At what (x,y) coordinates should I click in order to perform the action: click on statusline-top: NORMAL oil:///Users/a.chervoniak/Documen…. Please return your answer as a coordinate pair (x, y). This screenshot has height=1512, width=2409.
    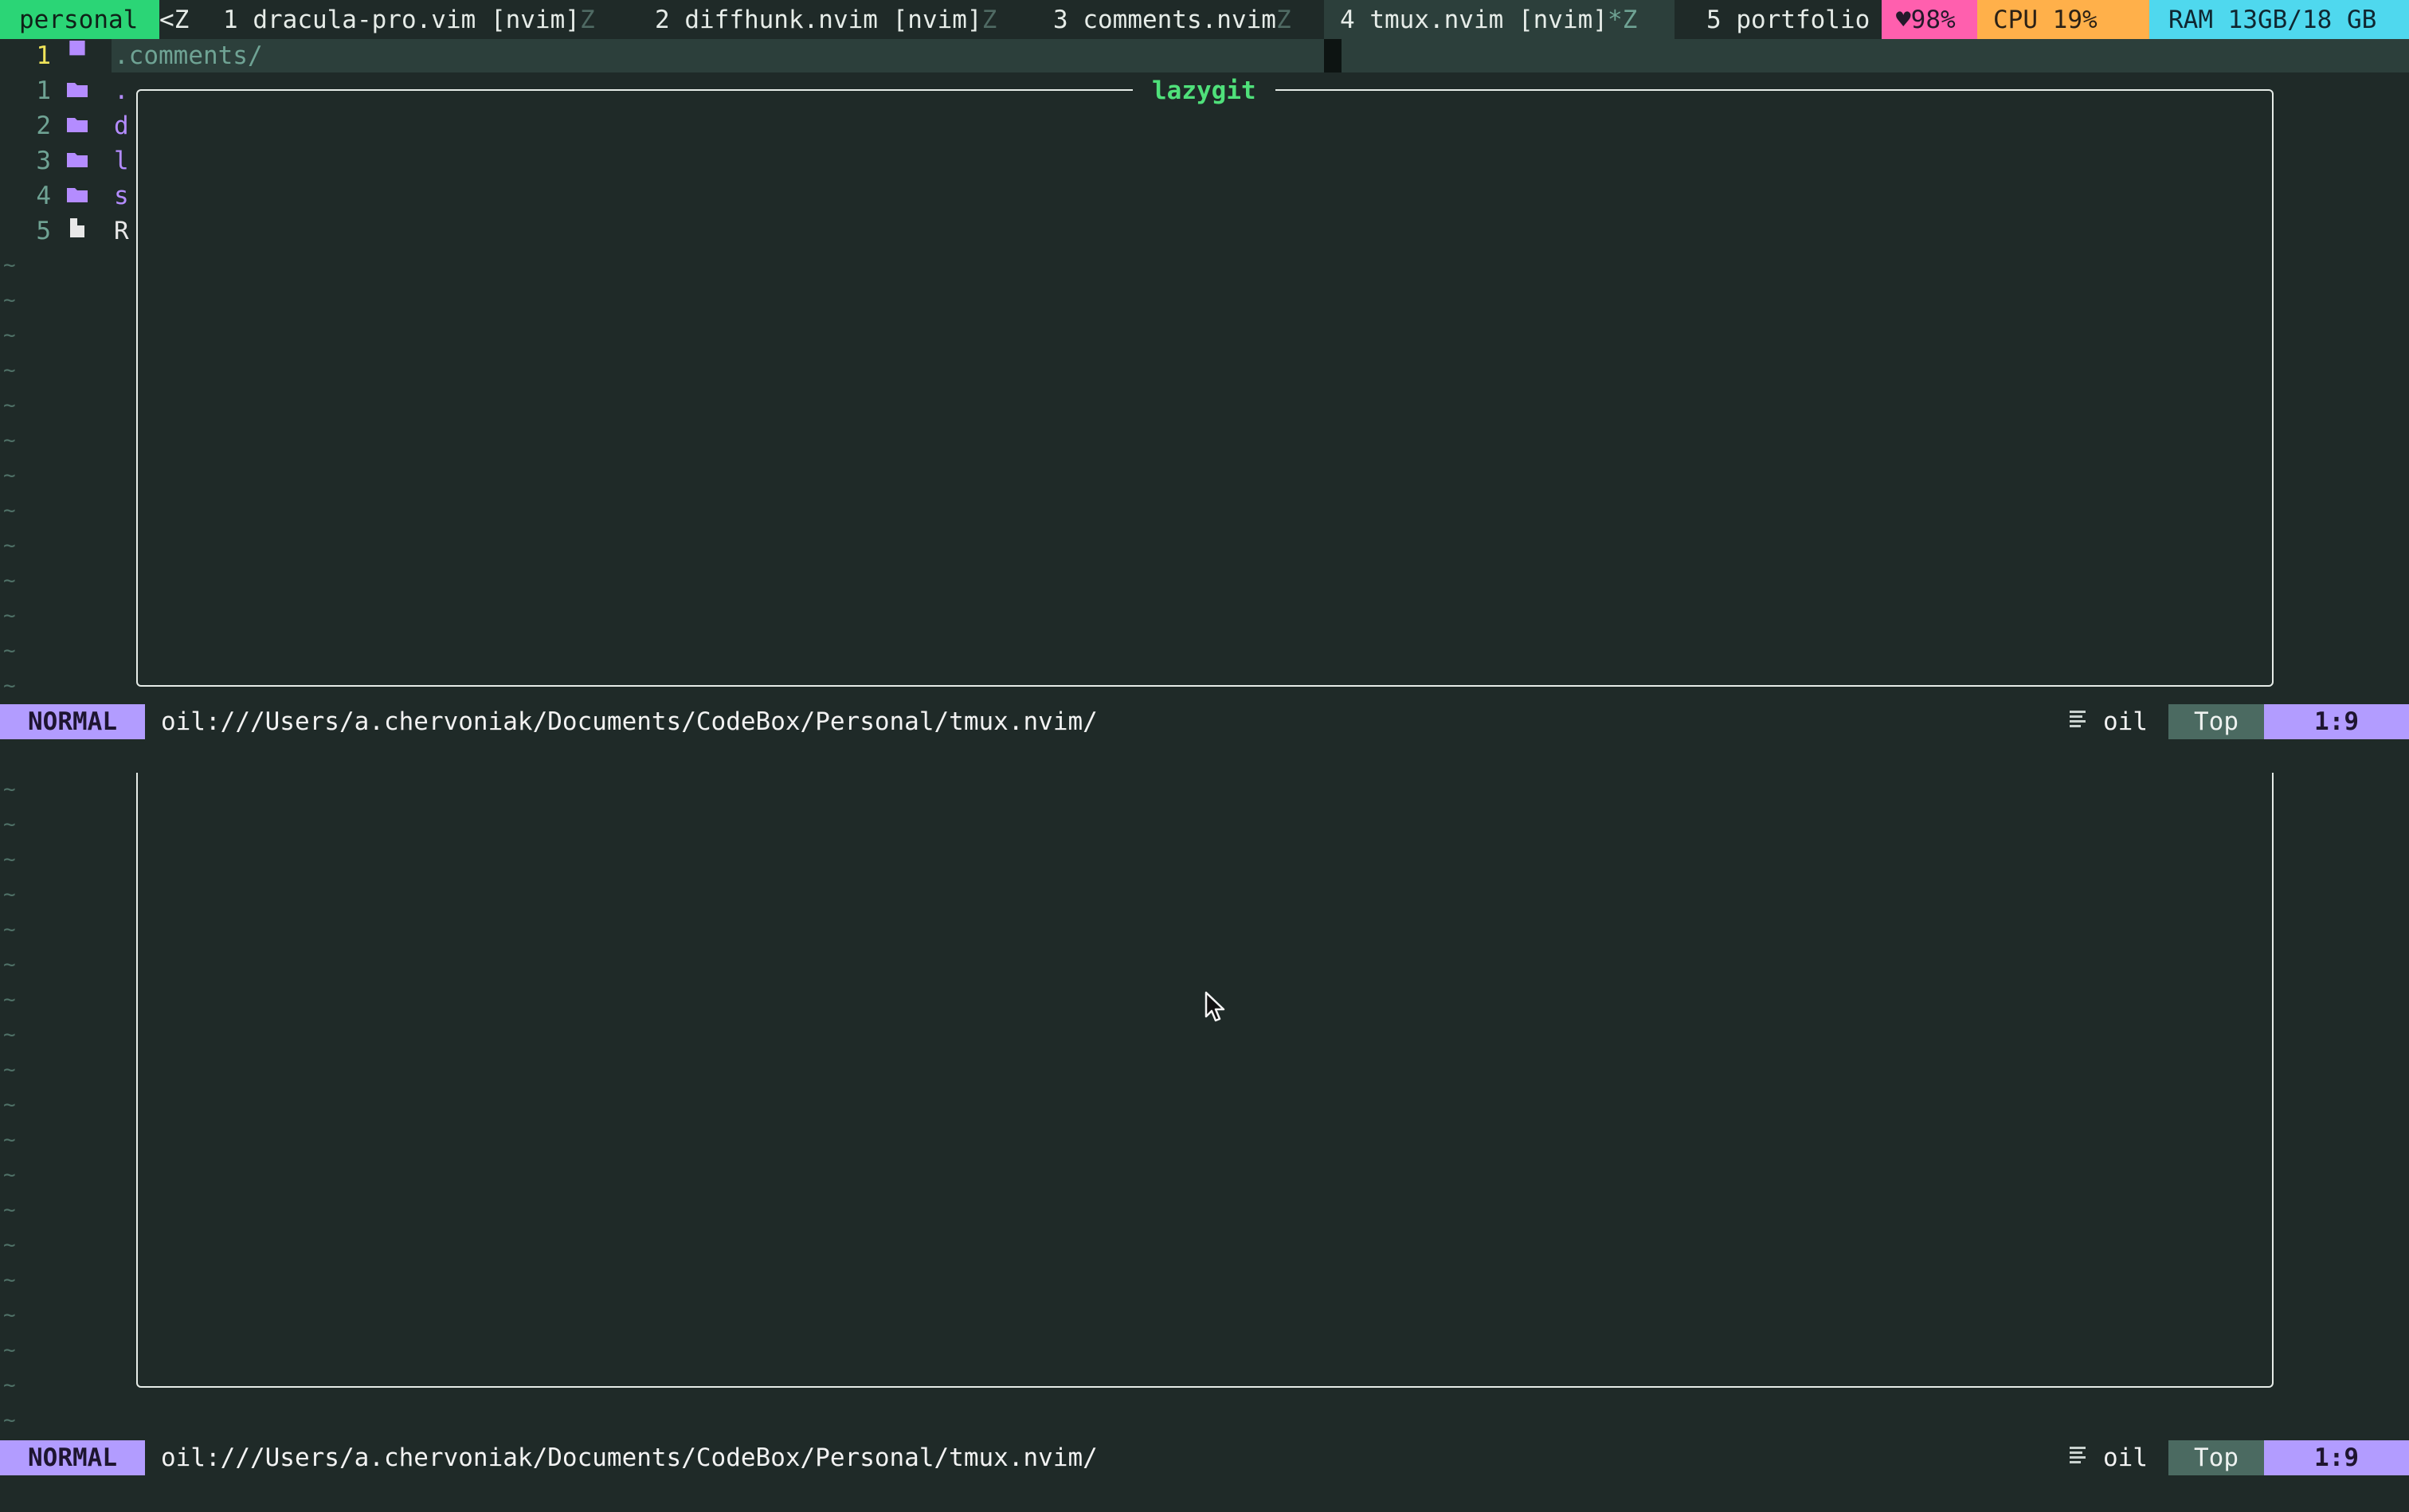
    Looking at the image, I should click on (1204, 722).